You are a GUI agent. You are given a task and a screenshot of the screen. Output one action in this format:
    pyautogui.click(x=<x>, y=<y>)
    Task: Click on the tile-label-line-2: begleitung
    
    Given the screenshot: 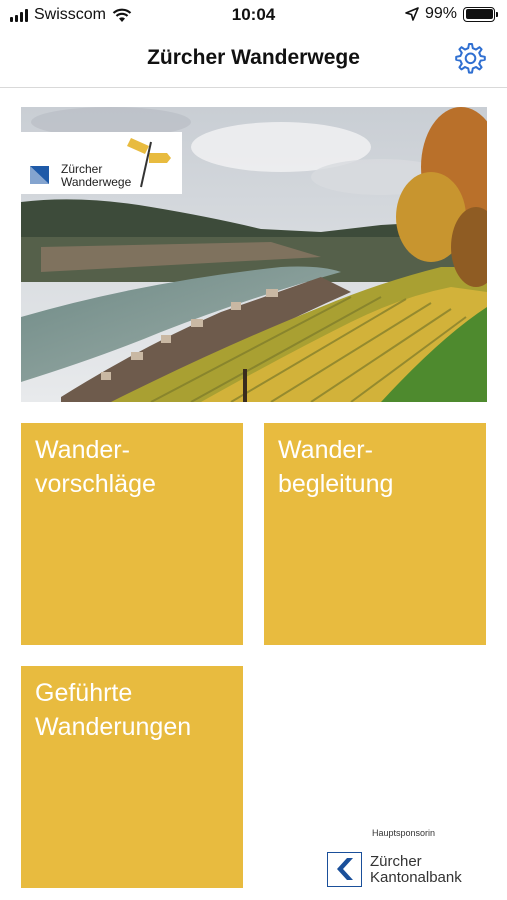 What is the action you would take?
    pyautogui.click(x=336, y=484)
    